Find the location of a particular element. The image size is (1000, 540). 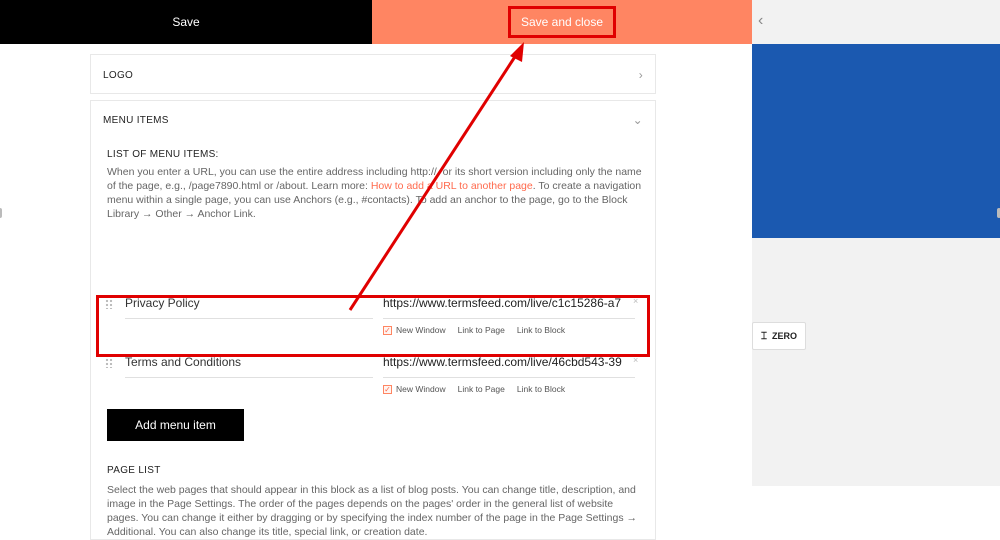

top-toolbar: Save Save and close is located at coordinates (376, 22).